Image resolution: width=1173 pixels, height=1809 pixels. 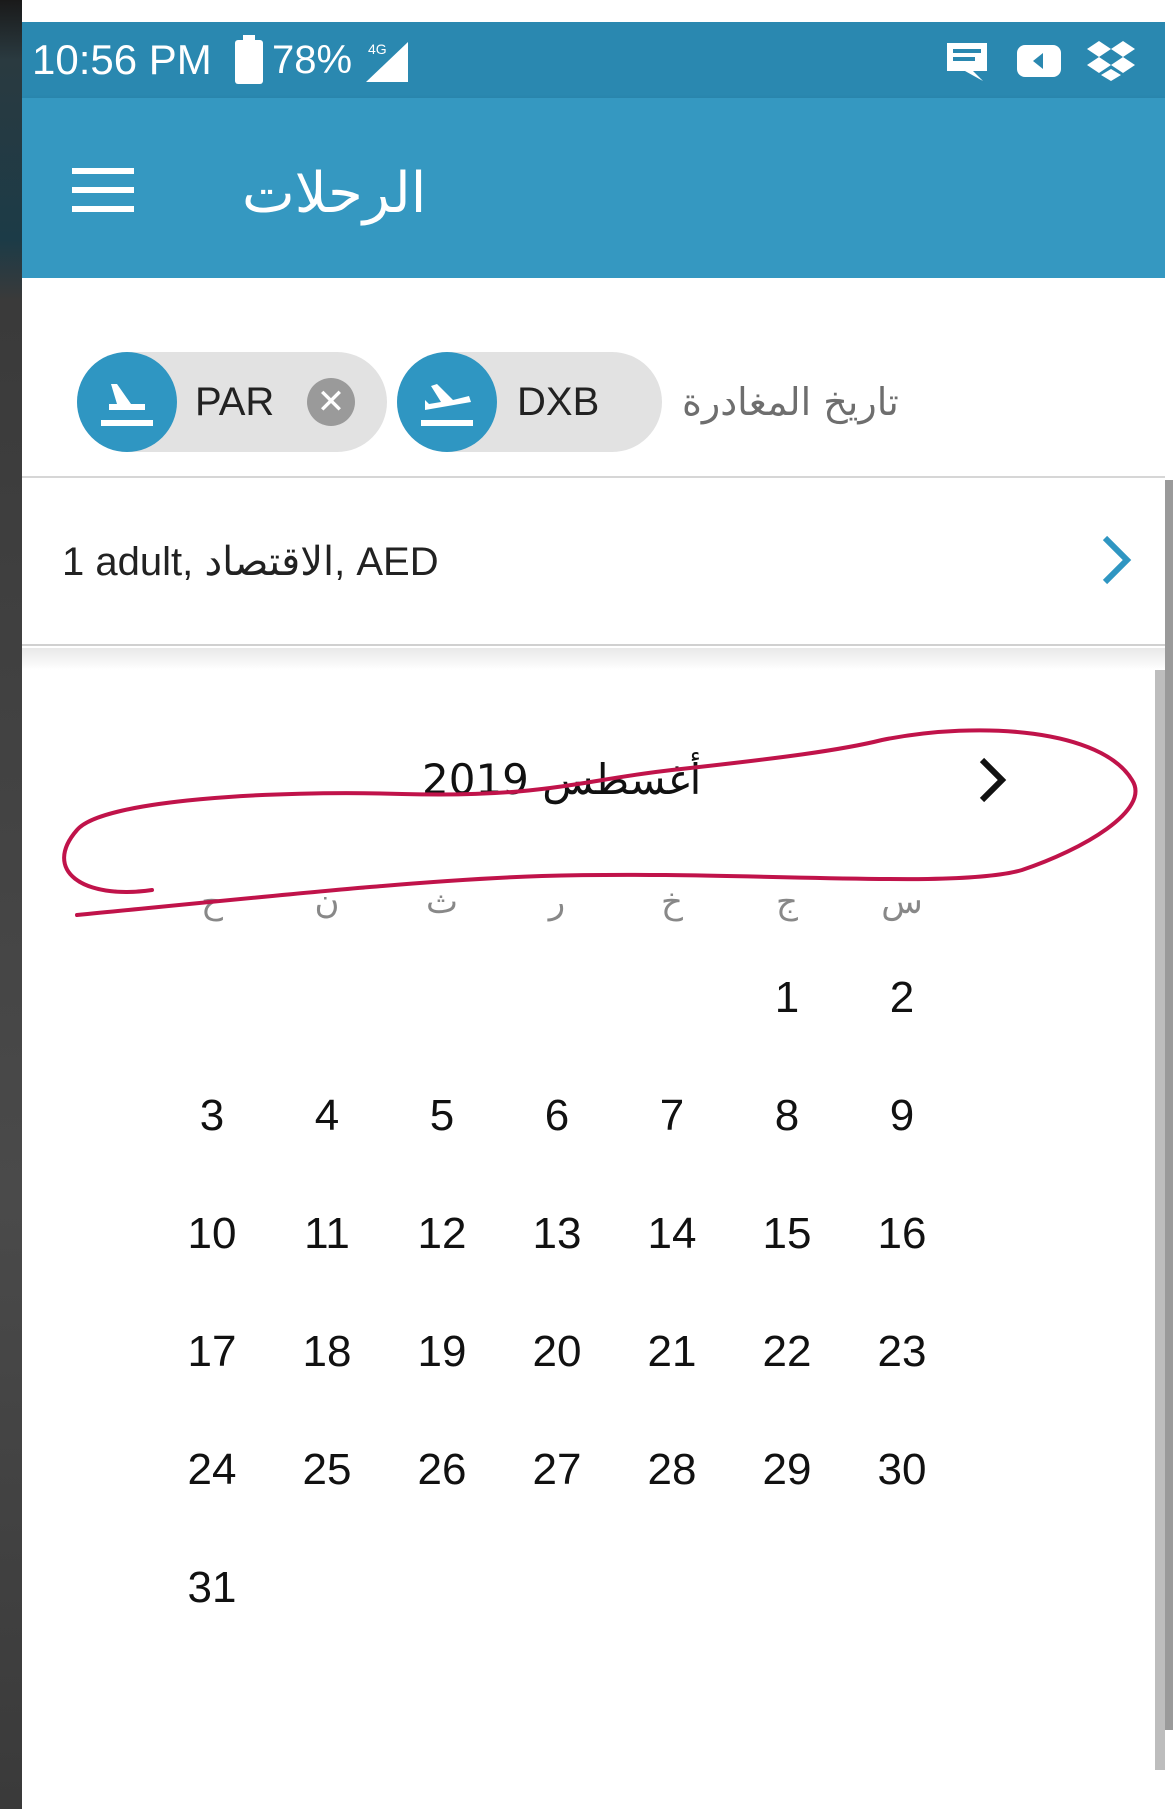 I want to click on battery-icon, so click(x=249, y=59).